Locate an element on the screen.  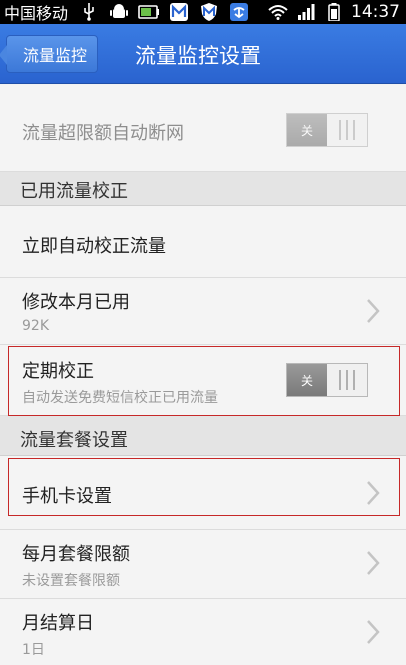
status-bar: 中国移动 14:37 is located at coordinates (203, 12).